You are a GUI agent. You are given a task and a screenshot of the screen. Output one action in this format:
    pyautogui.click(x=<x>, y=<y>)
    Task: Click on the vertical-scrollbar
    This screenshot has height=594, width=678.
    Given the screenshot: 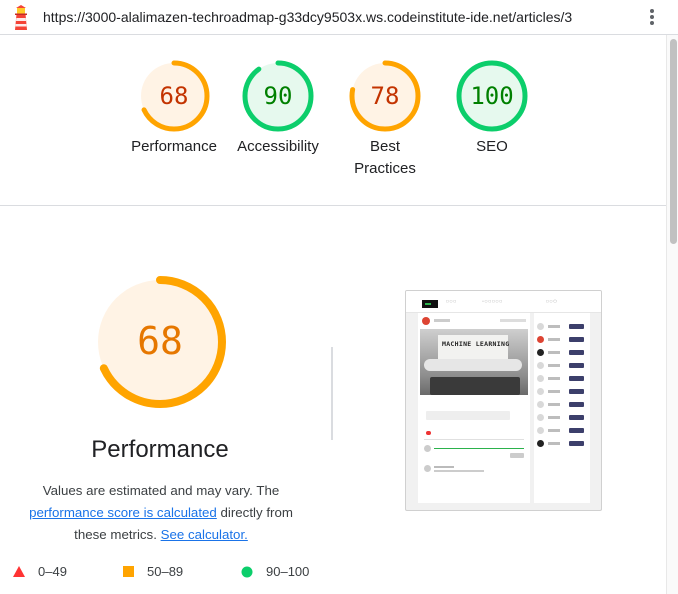 What is the action you would take?
    pyautogui.click(x=672, y=314)
    